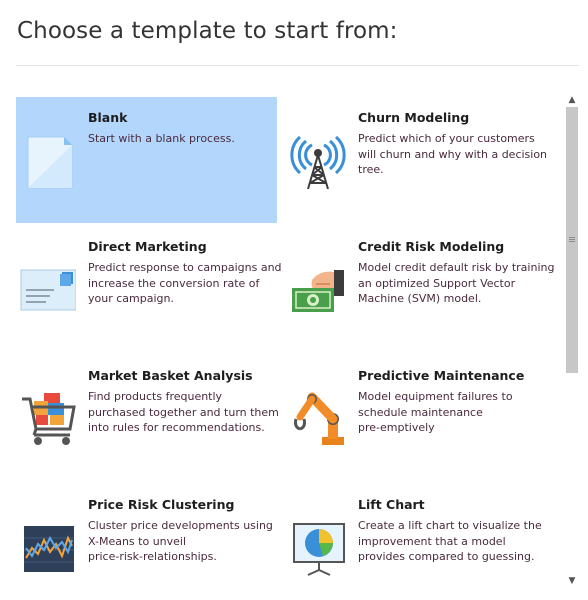  What do you see at coordinates (414, 117) in the screenshot?
I see `template-title: Churn Modeling` at bounding box center [414, 117].